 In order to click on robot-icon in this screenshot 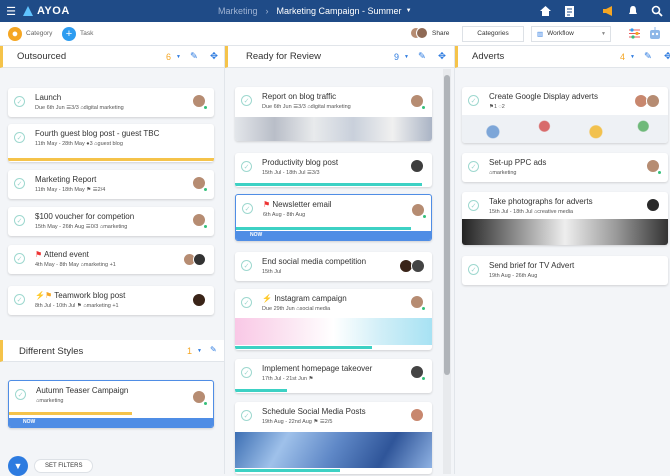, I will do `click(655, 34)`.